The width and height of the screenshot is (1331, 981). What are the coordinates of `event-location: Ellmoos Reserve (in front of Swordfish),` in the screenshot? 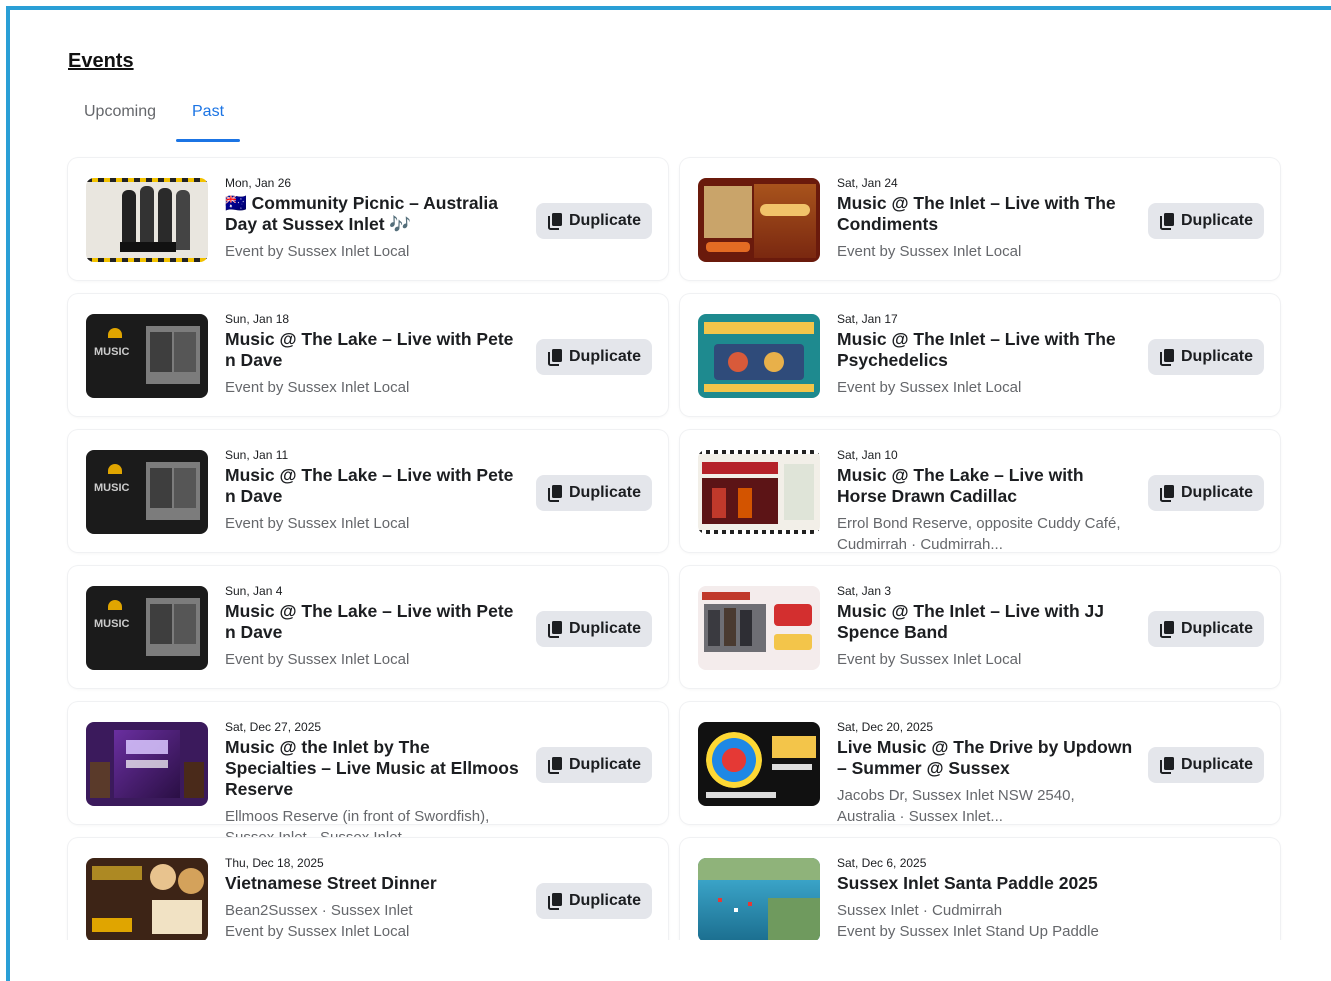 It's located at (357, 816).